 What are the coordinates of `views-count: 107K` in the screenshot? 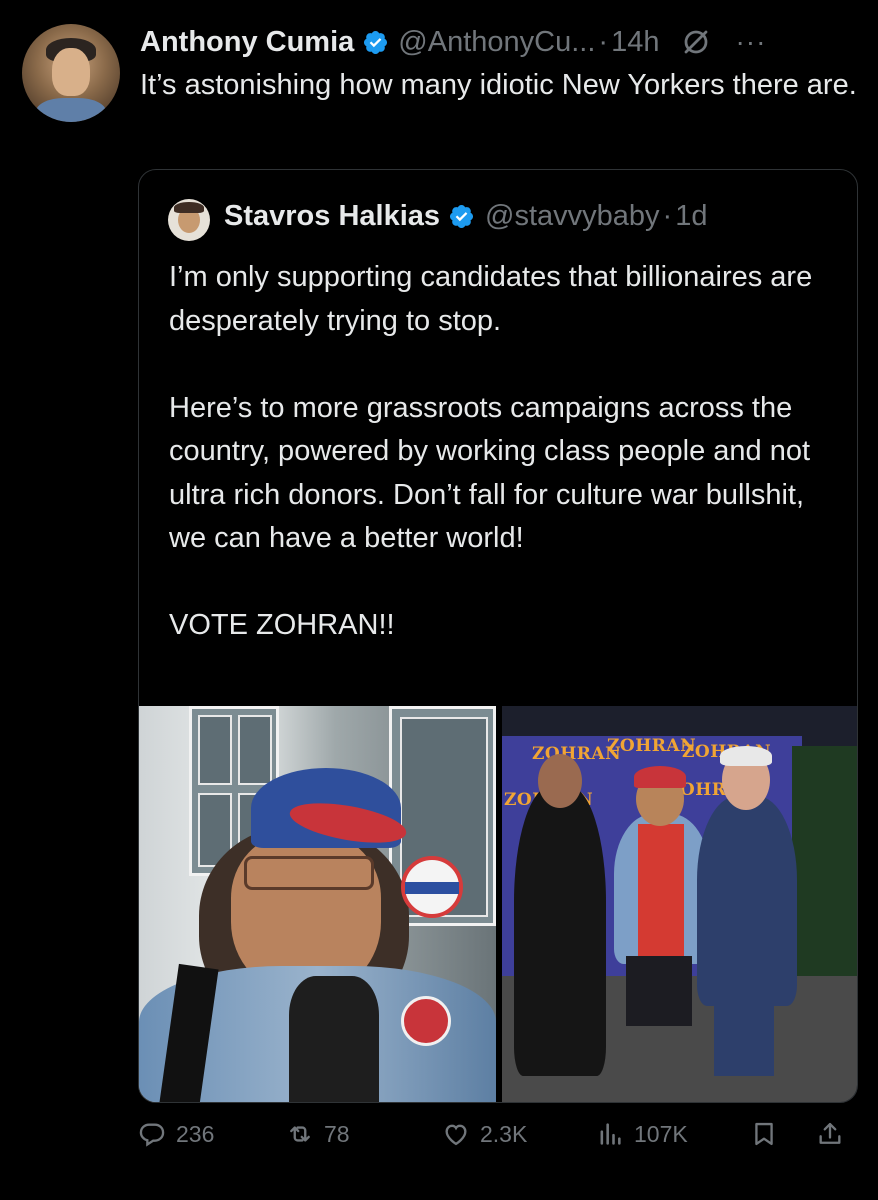 It's located at (661, 1133).